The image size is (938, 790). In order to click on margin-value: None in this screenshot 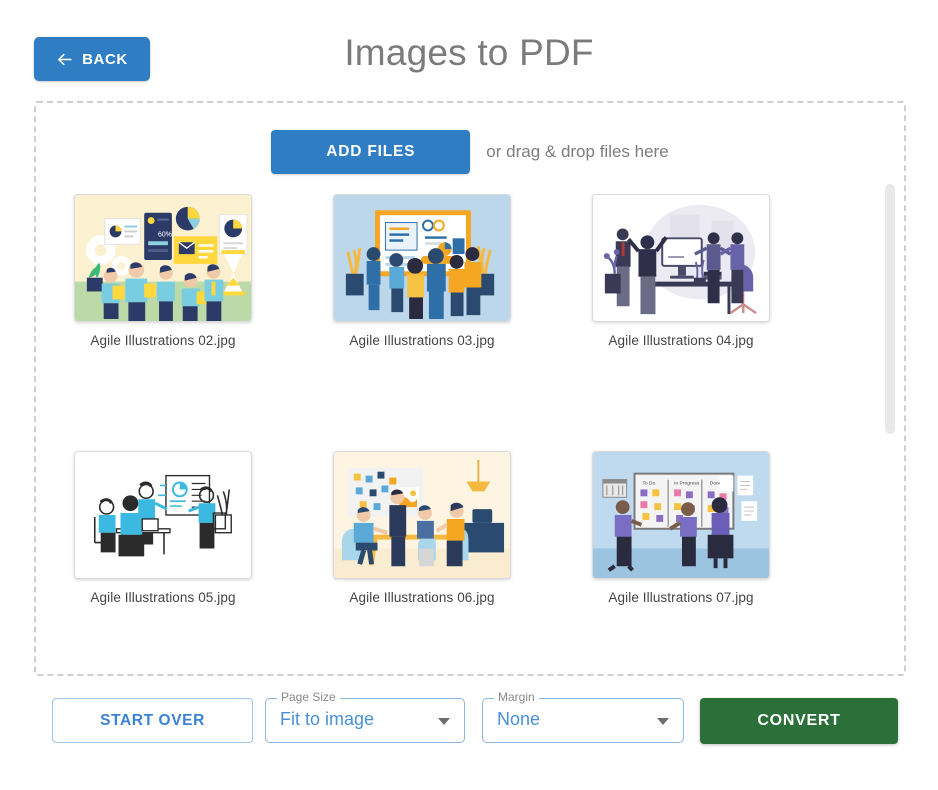, I will do `click(519, 719)`.